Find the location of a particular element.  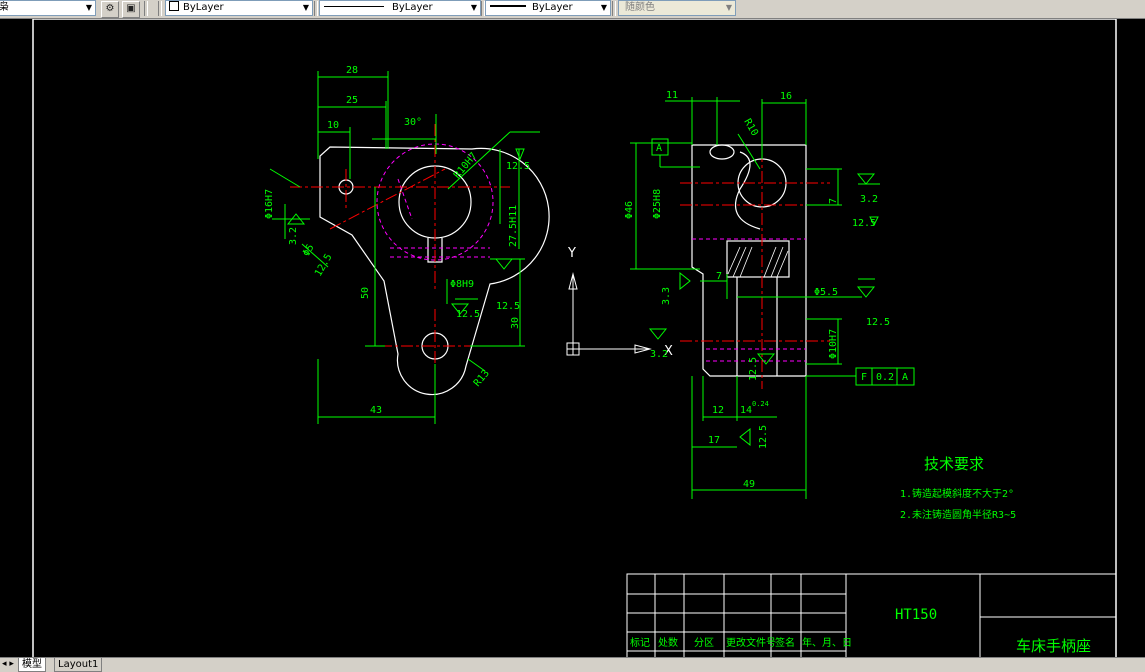

title-material: HT150 is located at coordinates (916, 615).